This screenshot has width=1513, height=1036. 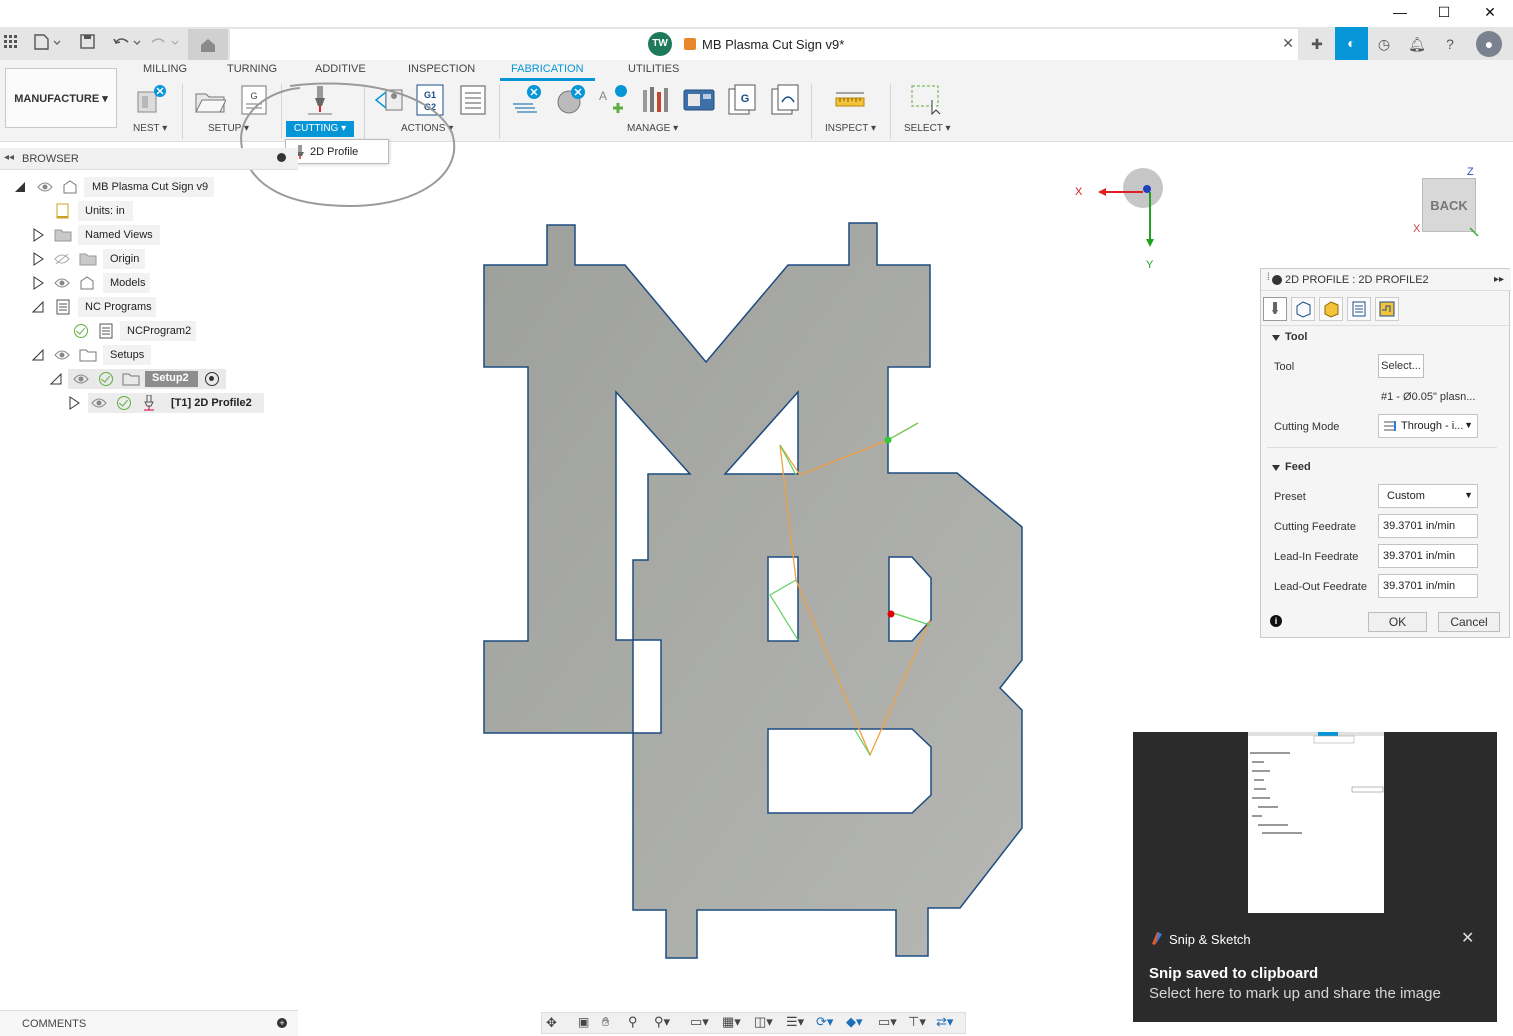 I want to click on browser-node-origin: Origin, so click(x=150, y=259).